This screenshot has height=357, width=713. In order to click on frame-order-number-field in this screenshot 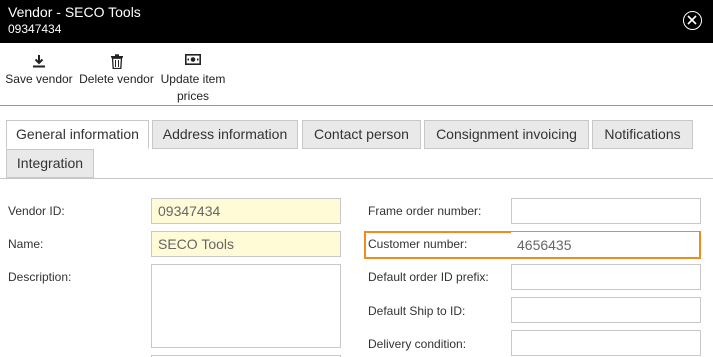, I will do `click(606, 211)`.